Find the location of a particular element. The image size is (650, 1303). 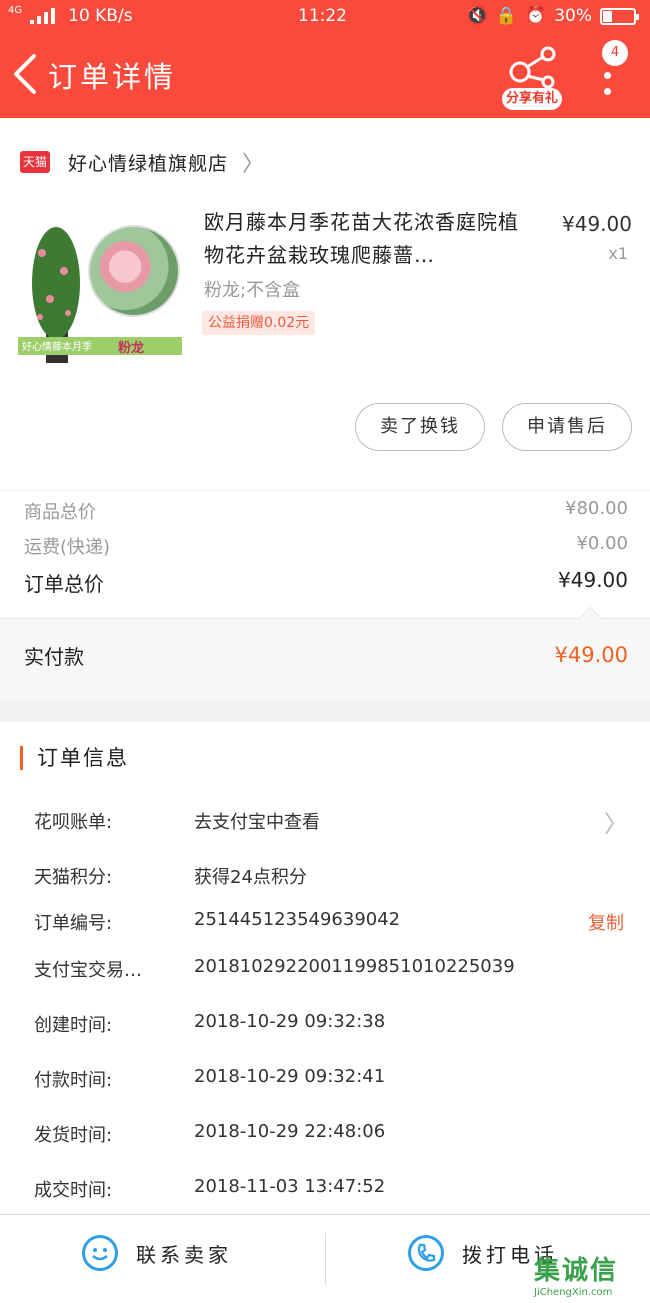

mute-icon: 🔇 is located at coordinates (477, 16).